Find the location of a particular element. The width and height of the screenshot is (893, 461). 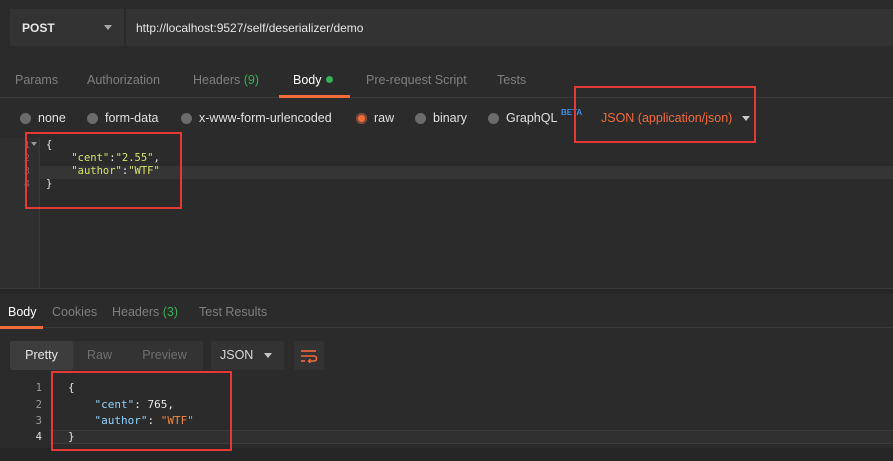

tab-label: Test Results is located at coordinates (233, 312).